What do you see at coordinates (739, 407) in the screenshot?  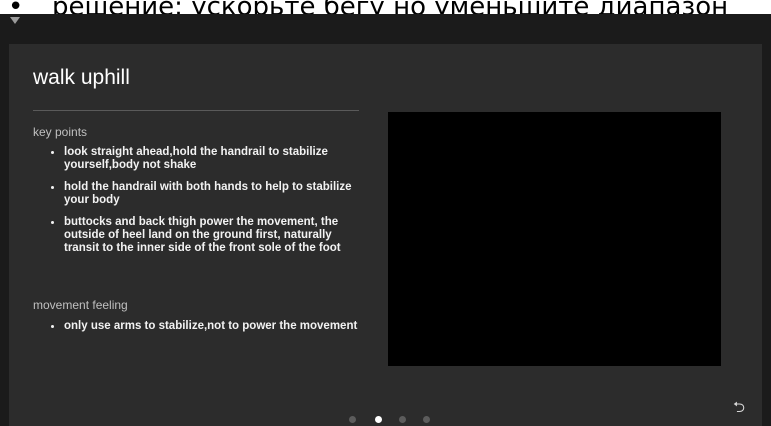 I see `back-arrow-icon: ⮌` at bounding box center [739, 407].